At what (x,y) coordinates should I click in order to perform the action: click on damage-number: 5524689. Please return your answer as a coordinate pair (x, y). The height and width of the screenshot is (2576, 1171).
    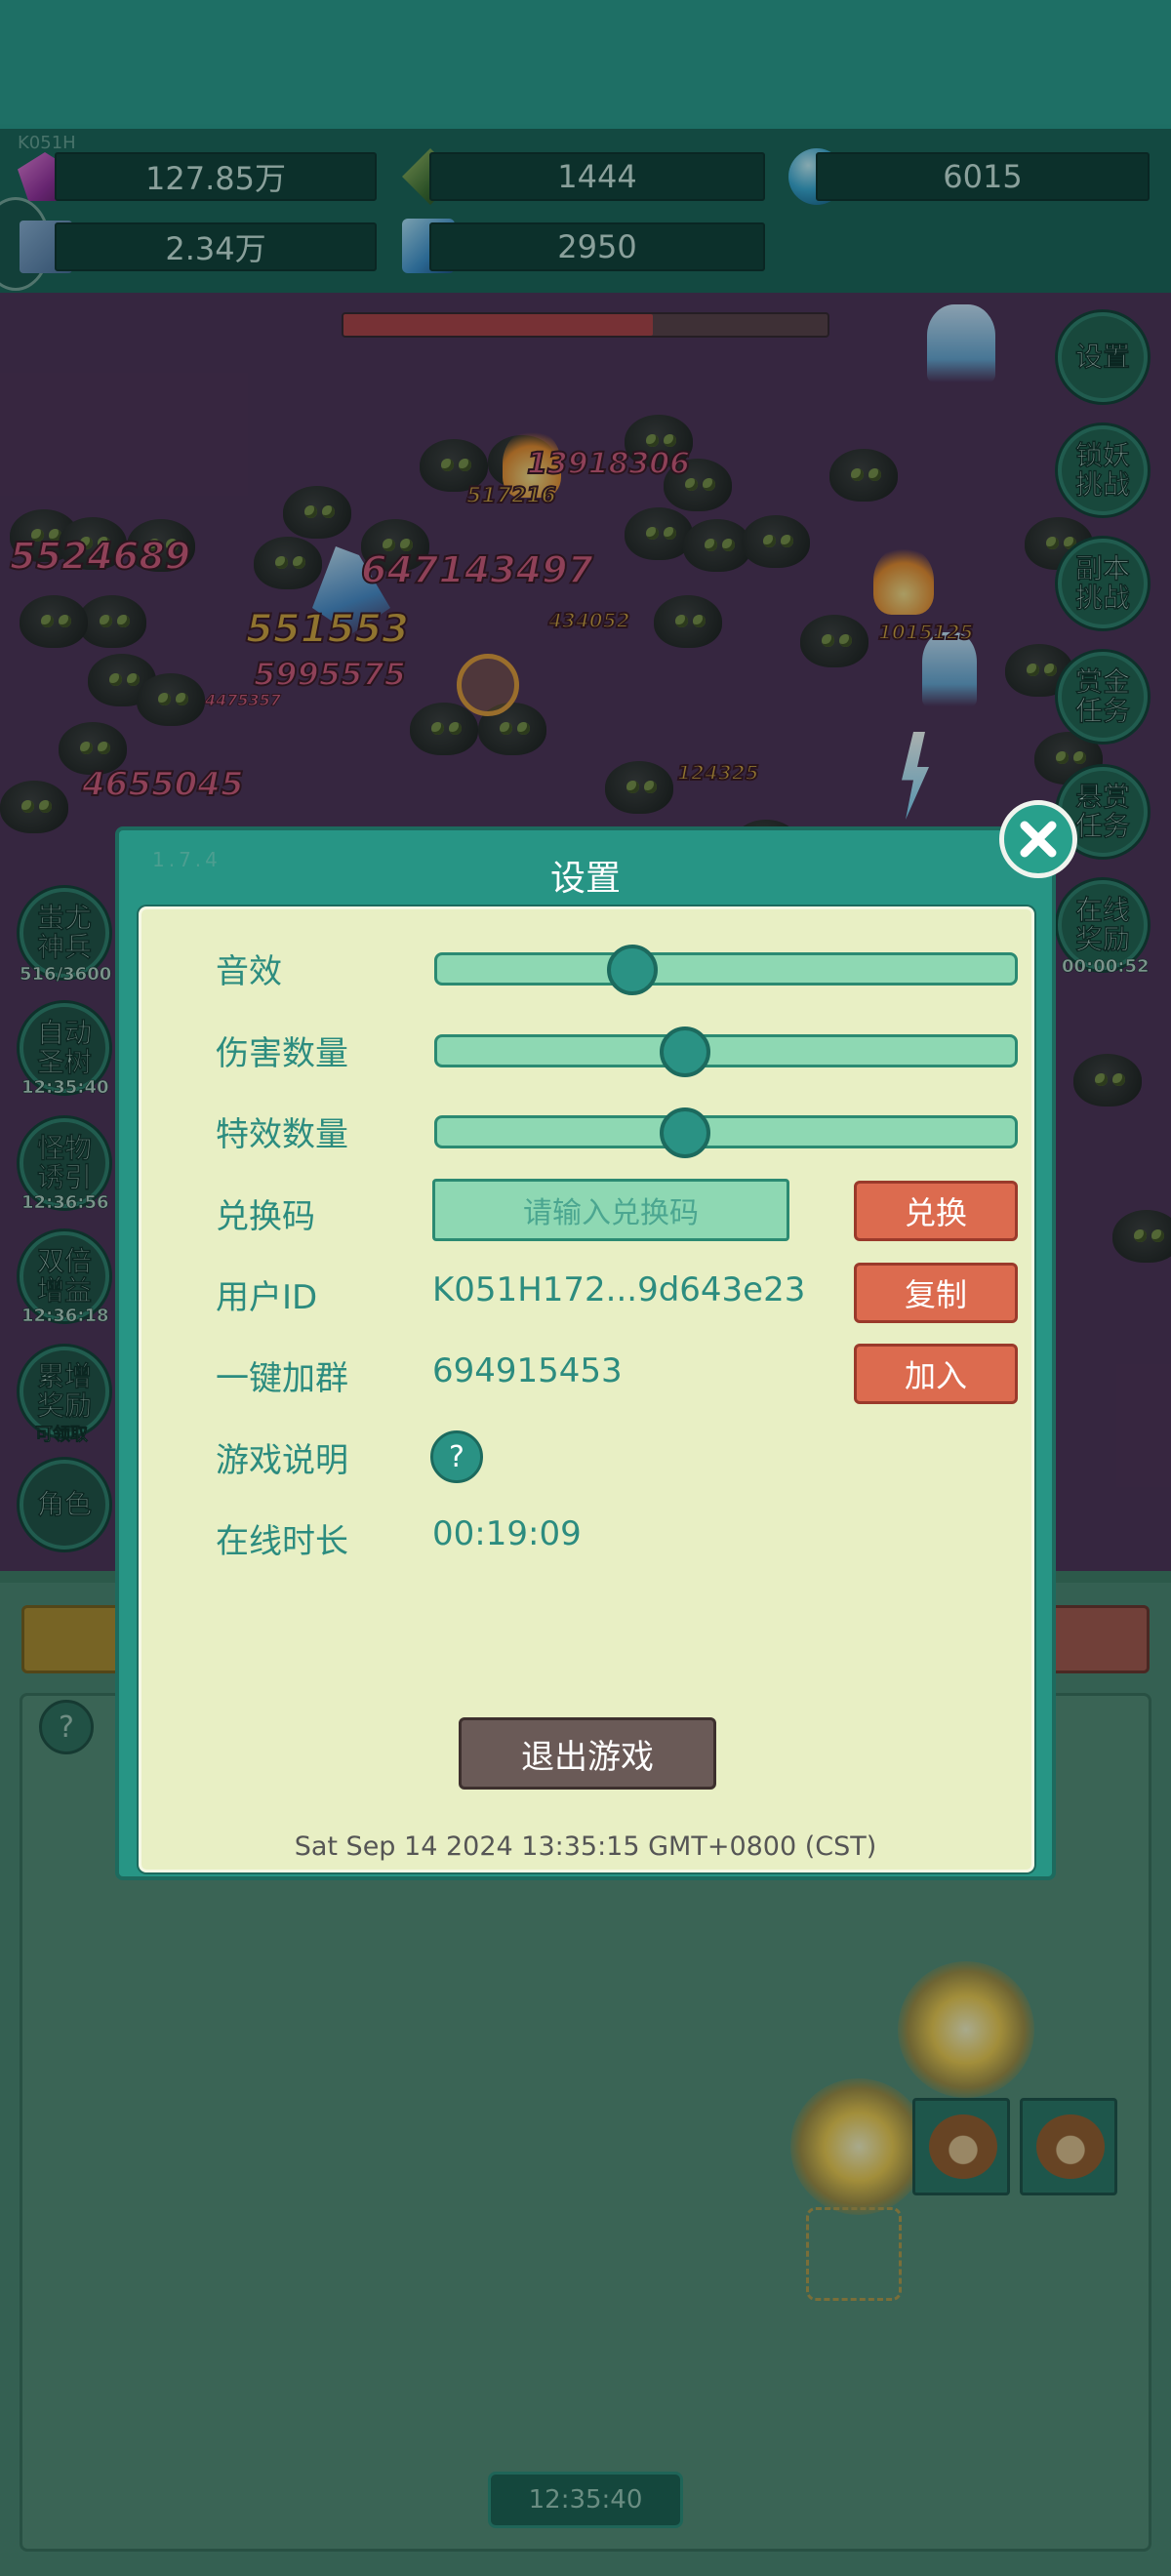
    Looking at the image, I should click on (100, 556).